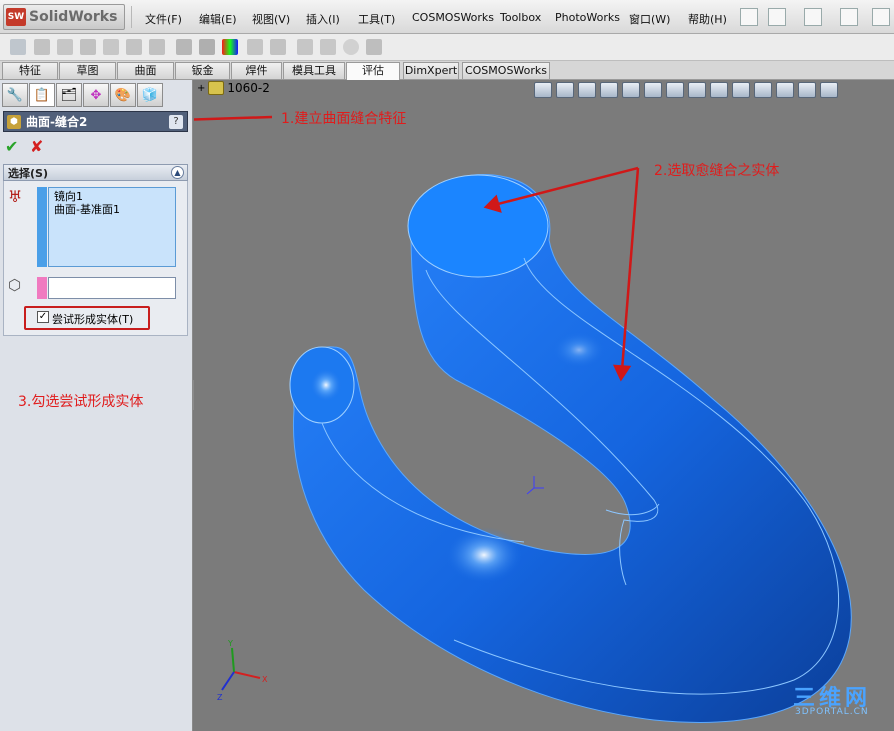 The height and width of the screenshot is (731, 894). What do you see at coordinates (15, 196) in the screenshot?
I see `surfaces-selection-icon: ♅` at bounding box center [15, 196].